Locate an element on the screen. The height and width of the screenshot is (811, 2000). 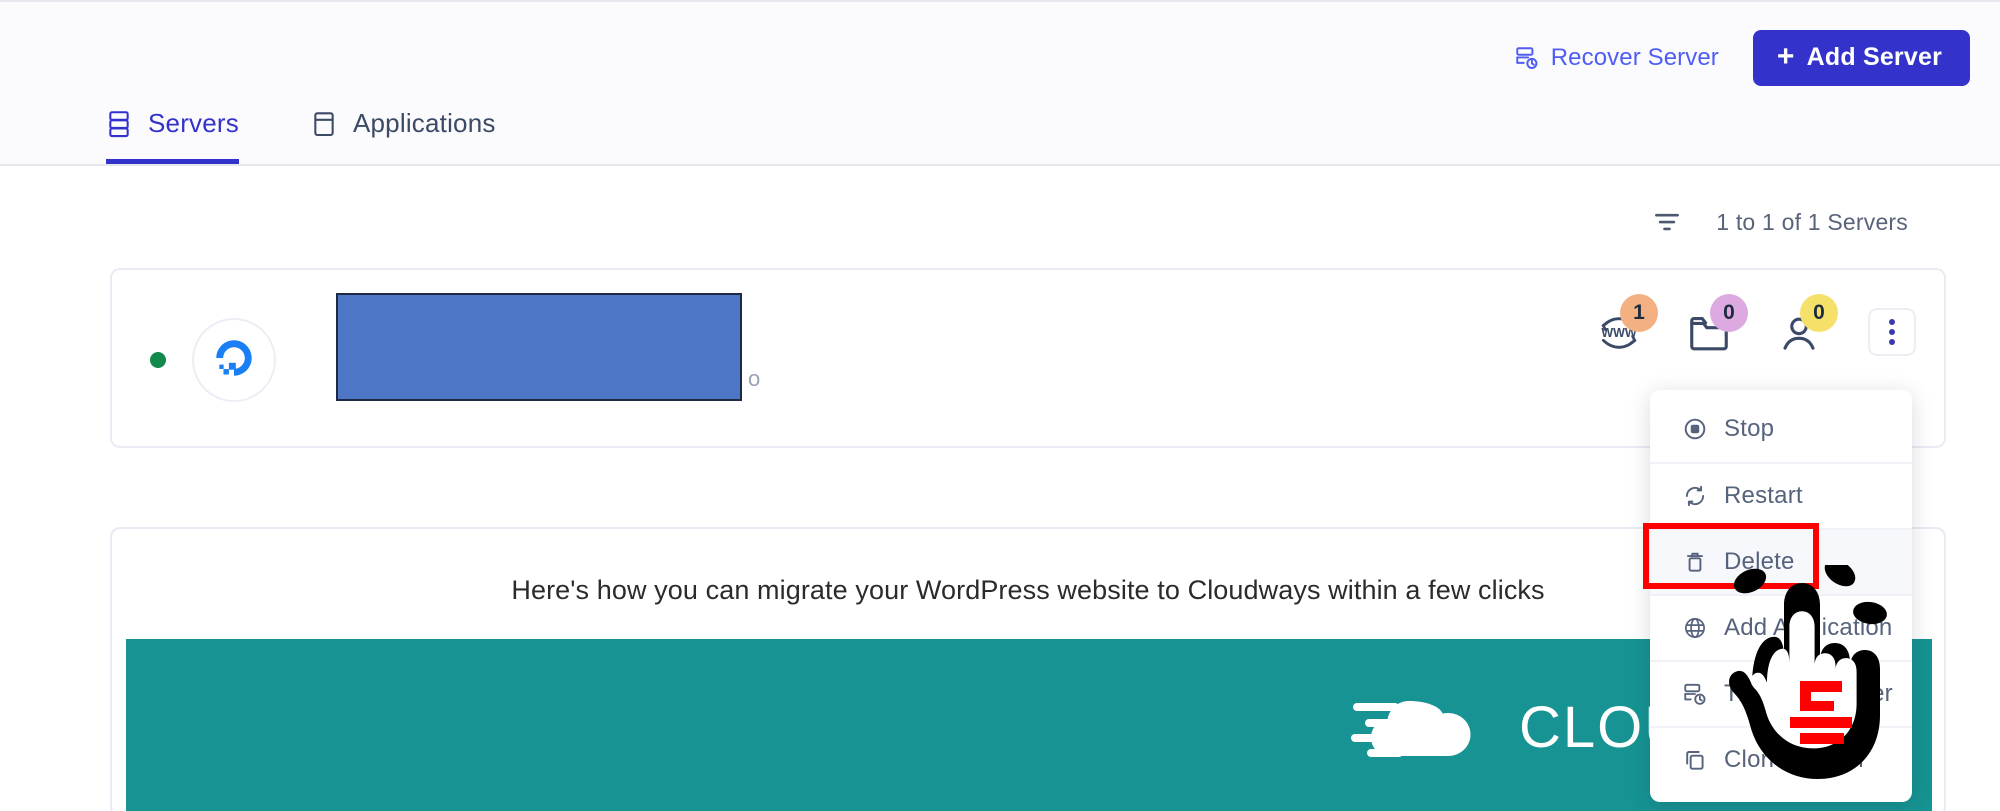
window-panel-icon is located at coordinates (324, 124).